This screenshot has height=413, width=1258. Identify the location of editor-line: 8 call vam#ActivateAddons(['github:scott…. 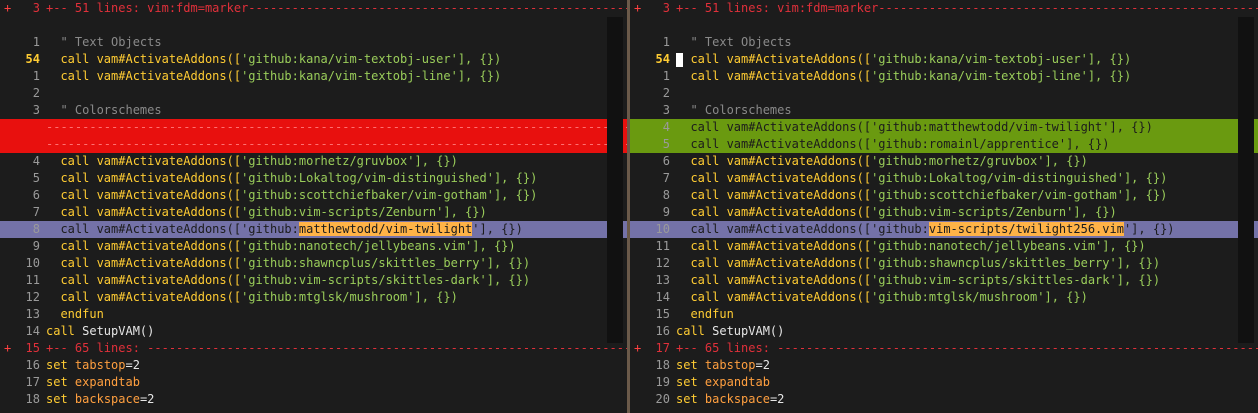
(944, 195).